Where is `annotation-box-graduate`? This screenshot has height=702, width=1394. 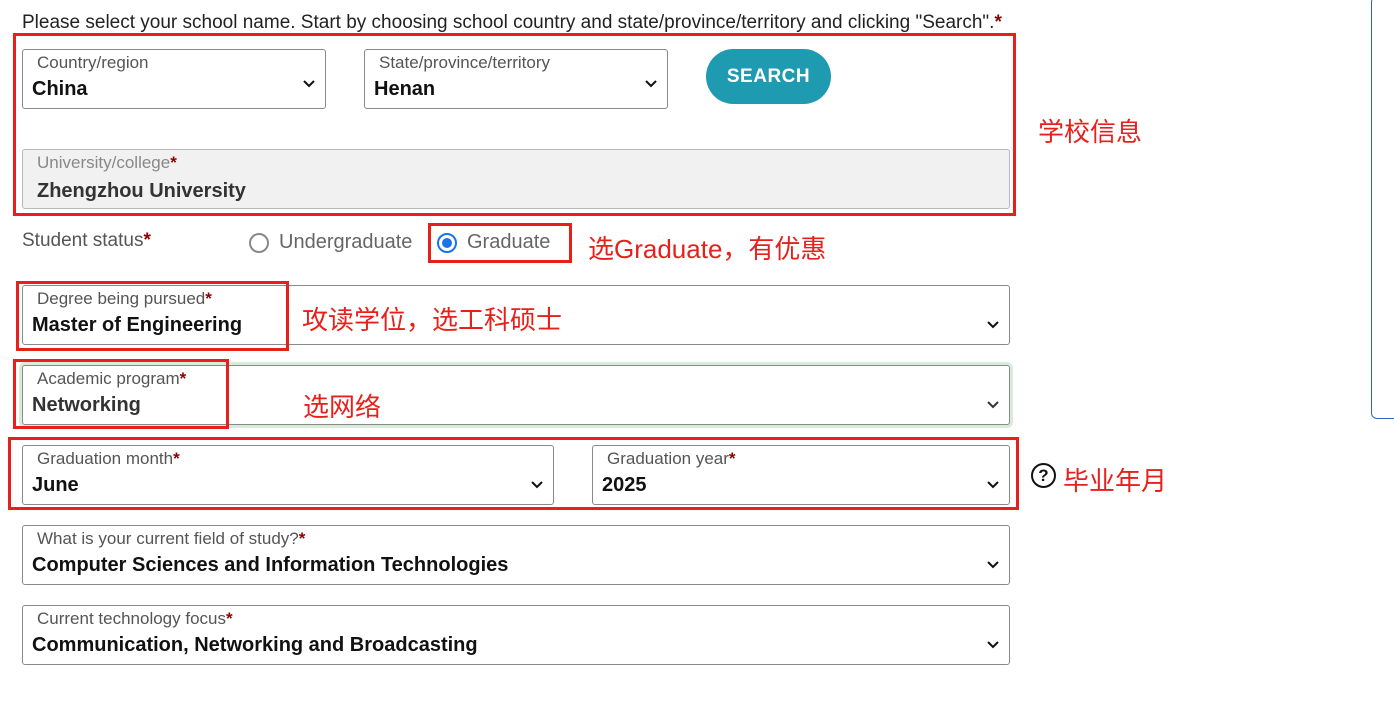
annotation-box-graduate is located at coordinates (500, 243).